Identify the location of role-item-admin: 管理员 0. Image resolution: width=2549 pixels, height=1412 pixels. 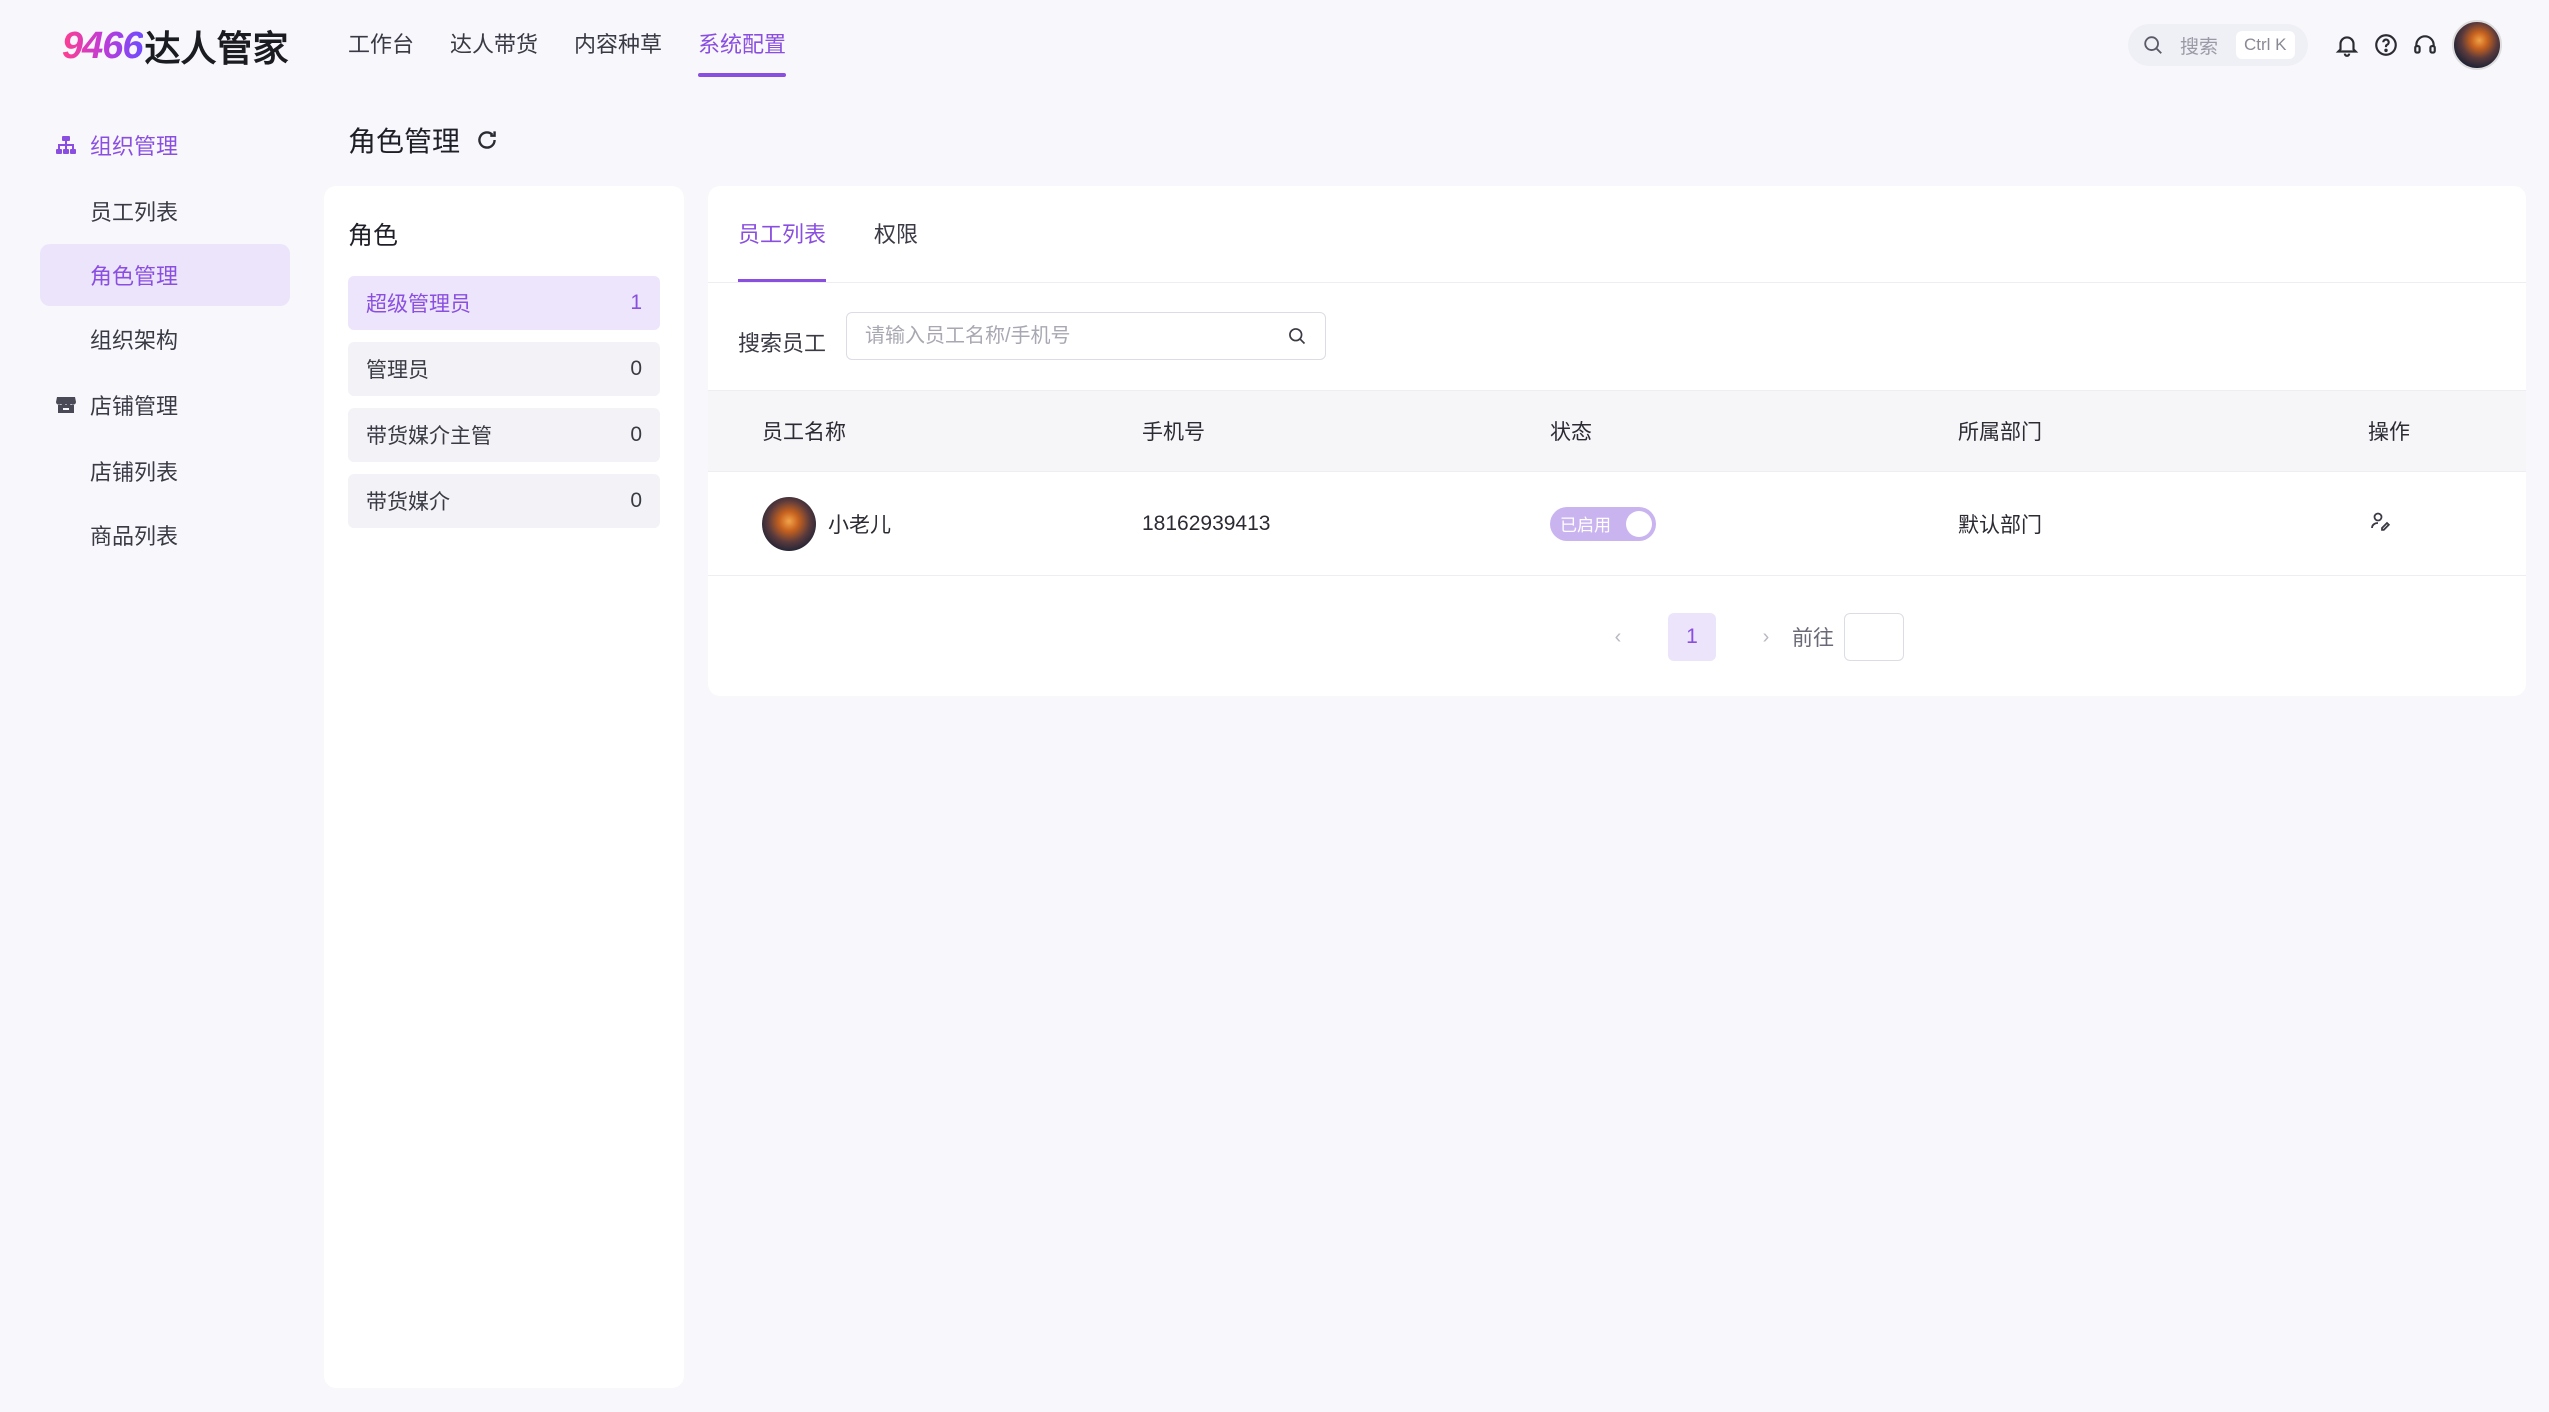
(504, 369).